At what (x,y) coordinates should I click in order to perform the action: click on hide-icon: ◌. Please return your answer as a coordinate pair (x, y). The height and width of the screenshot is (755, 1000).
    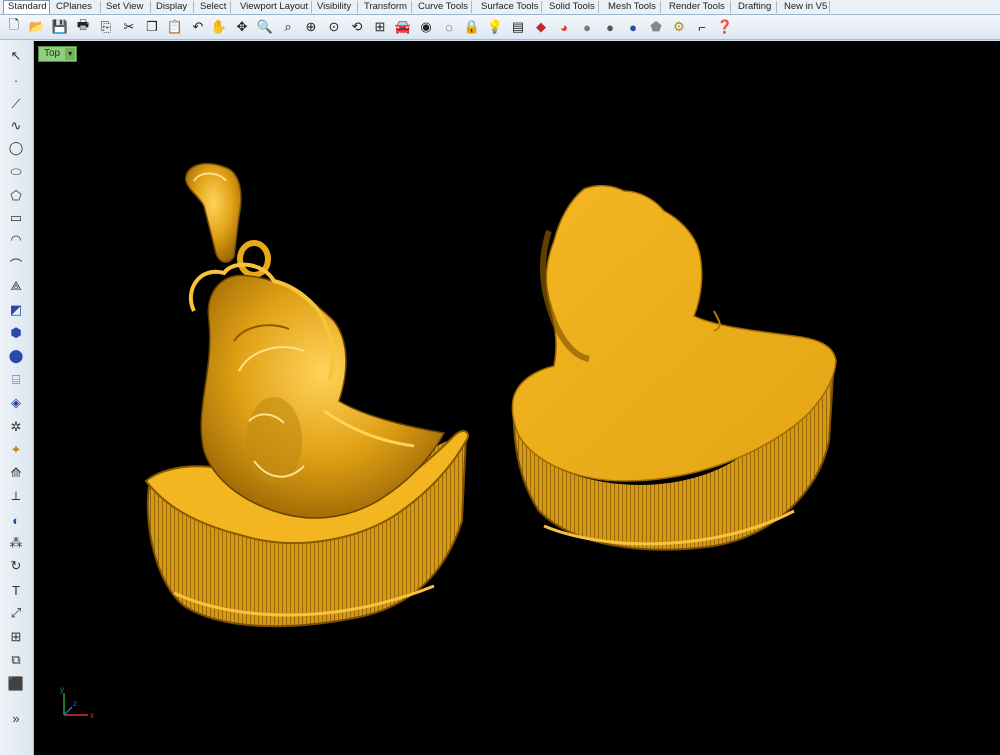
    Looking at the image, I should click on (449, 27).